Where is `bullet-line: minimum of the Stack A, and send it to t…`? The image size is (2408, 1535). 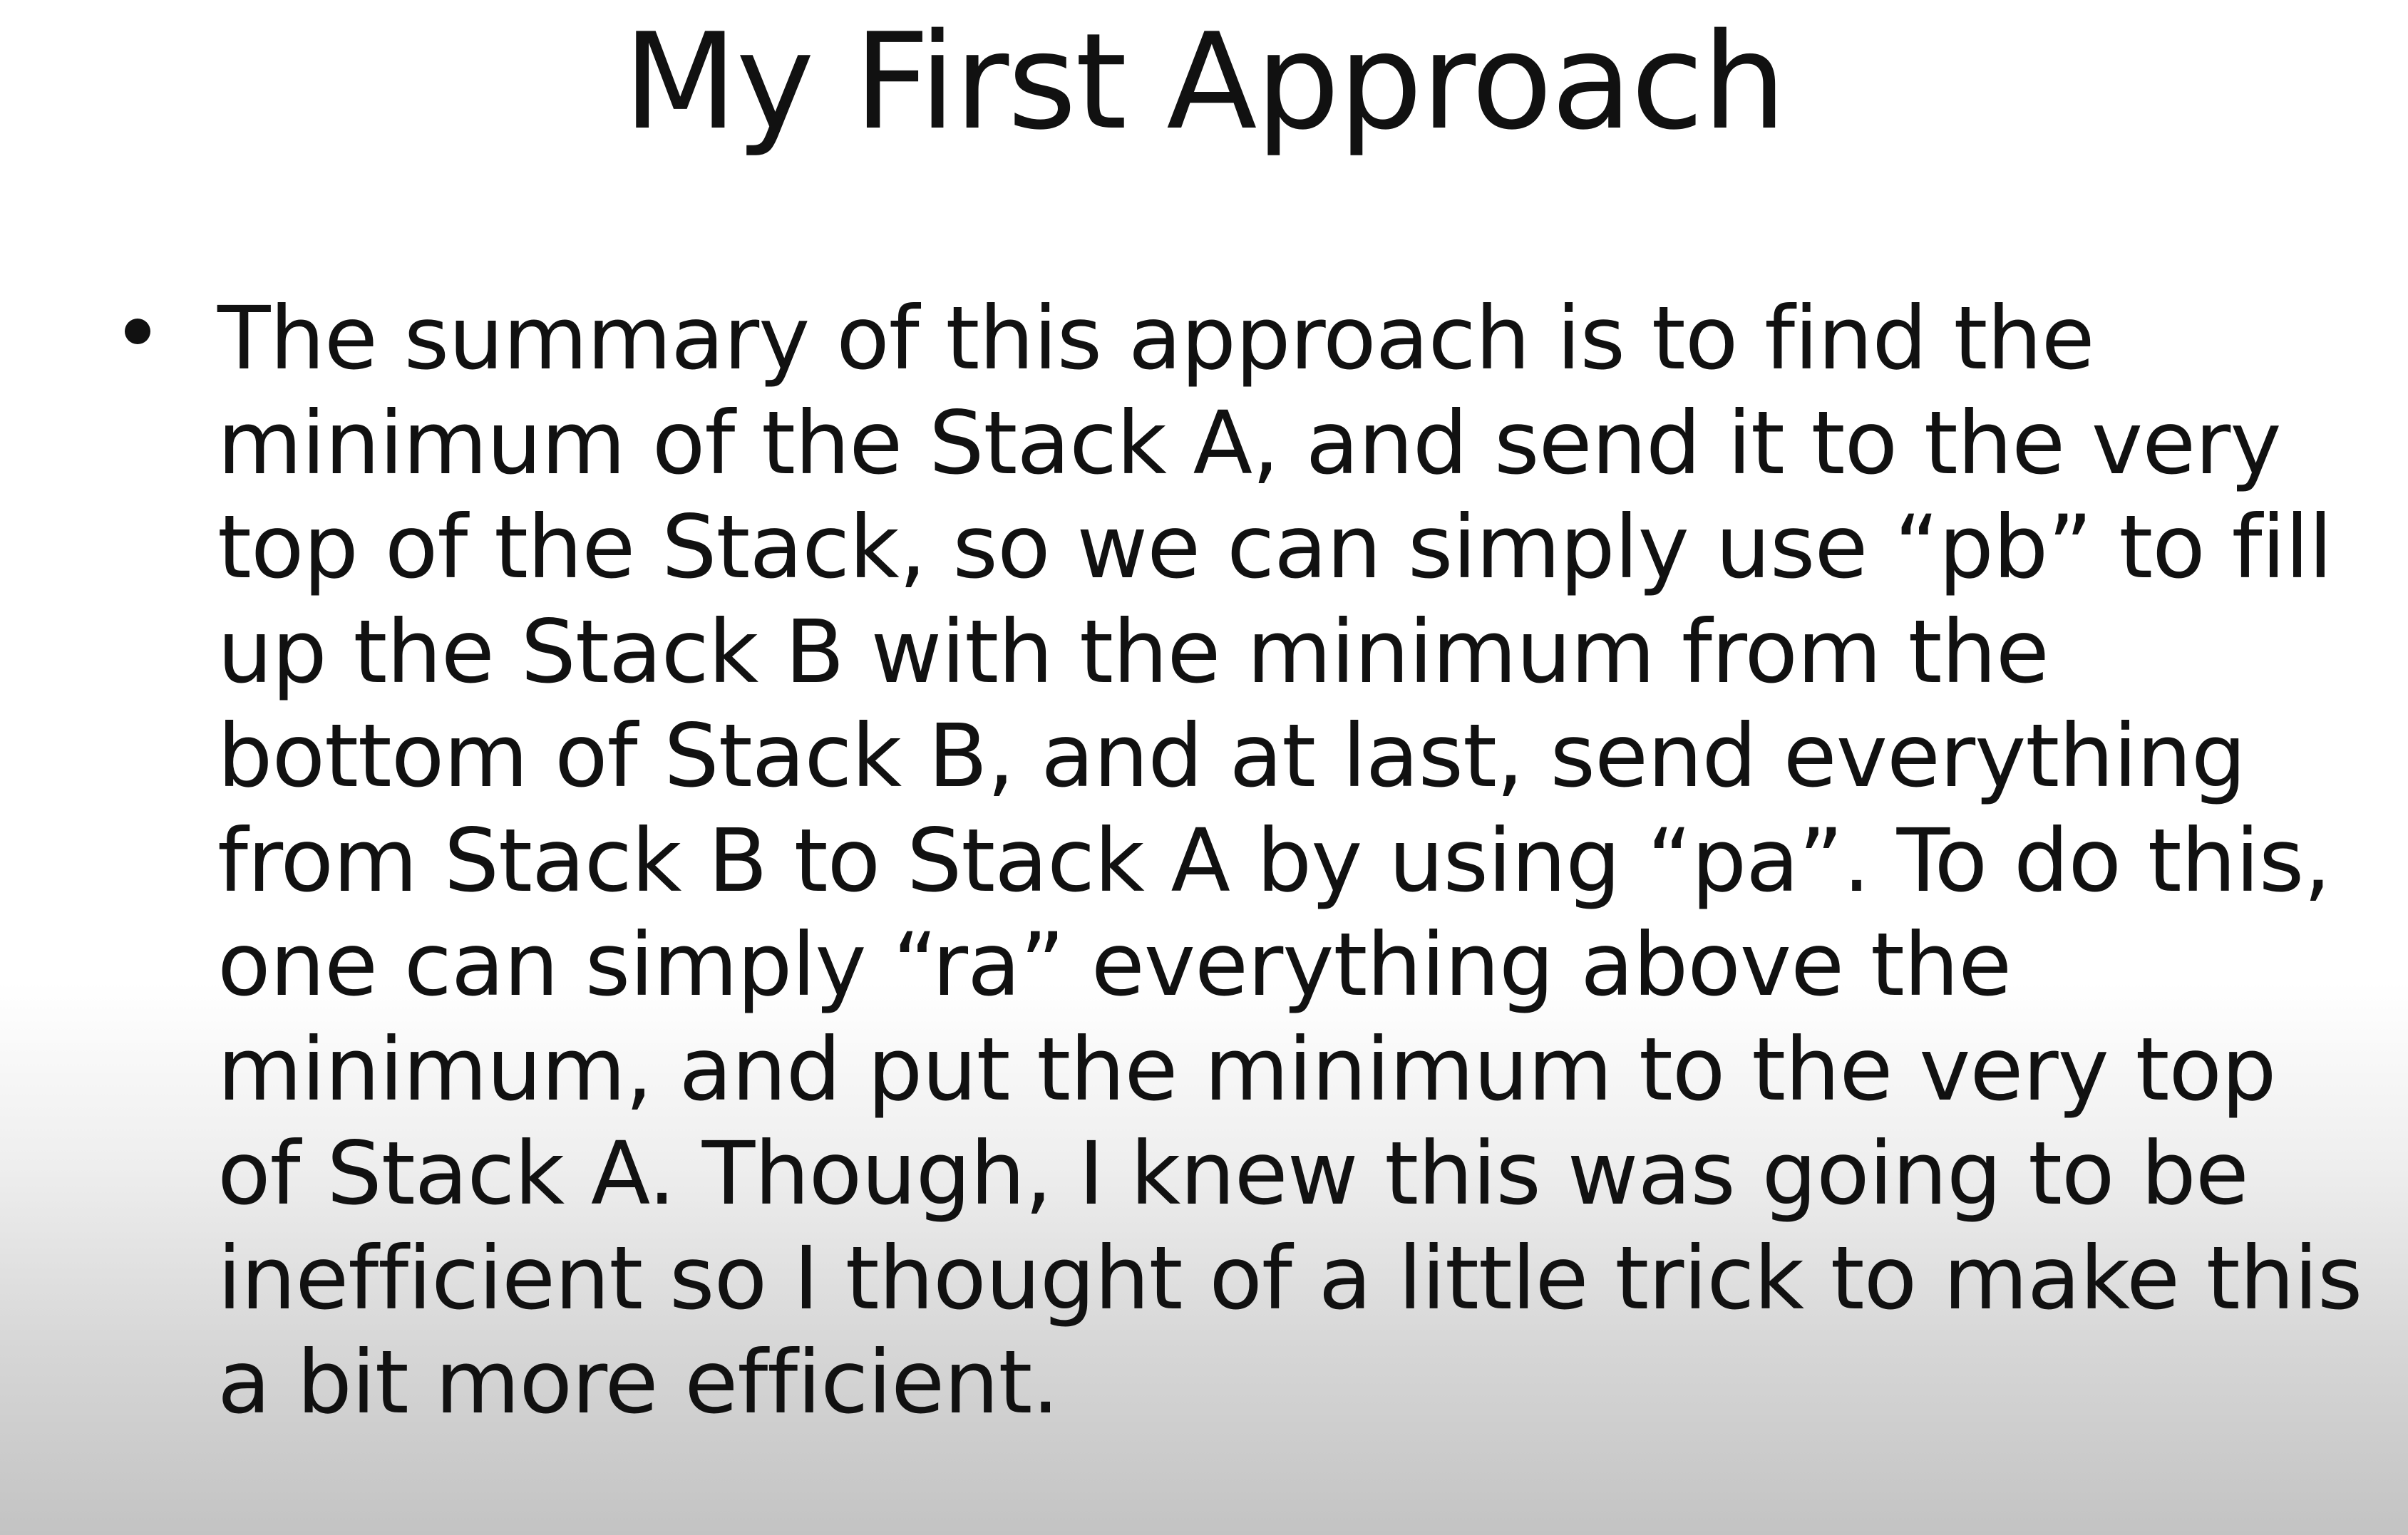 bullet-line: minimum of the Stack A, and send it to t… is located at coordinates (1249, 443).